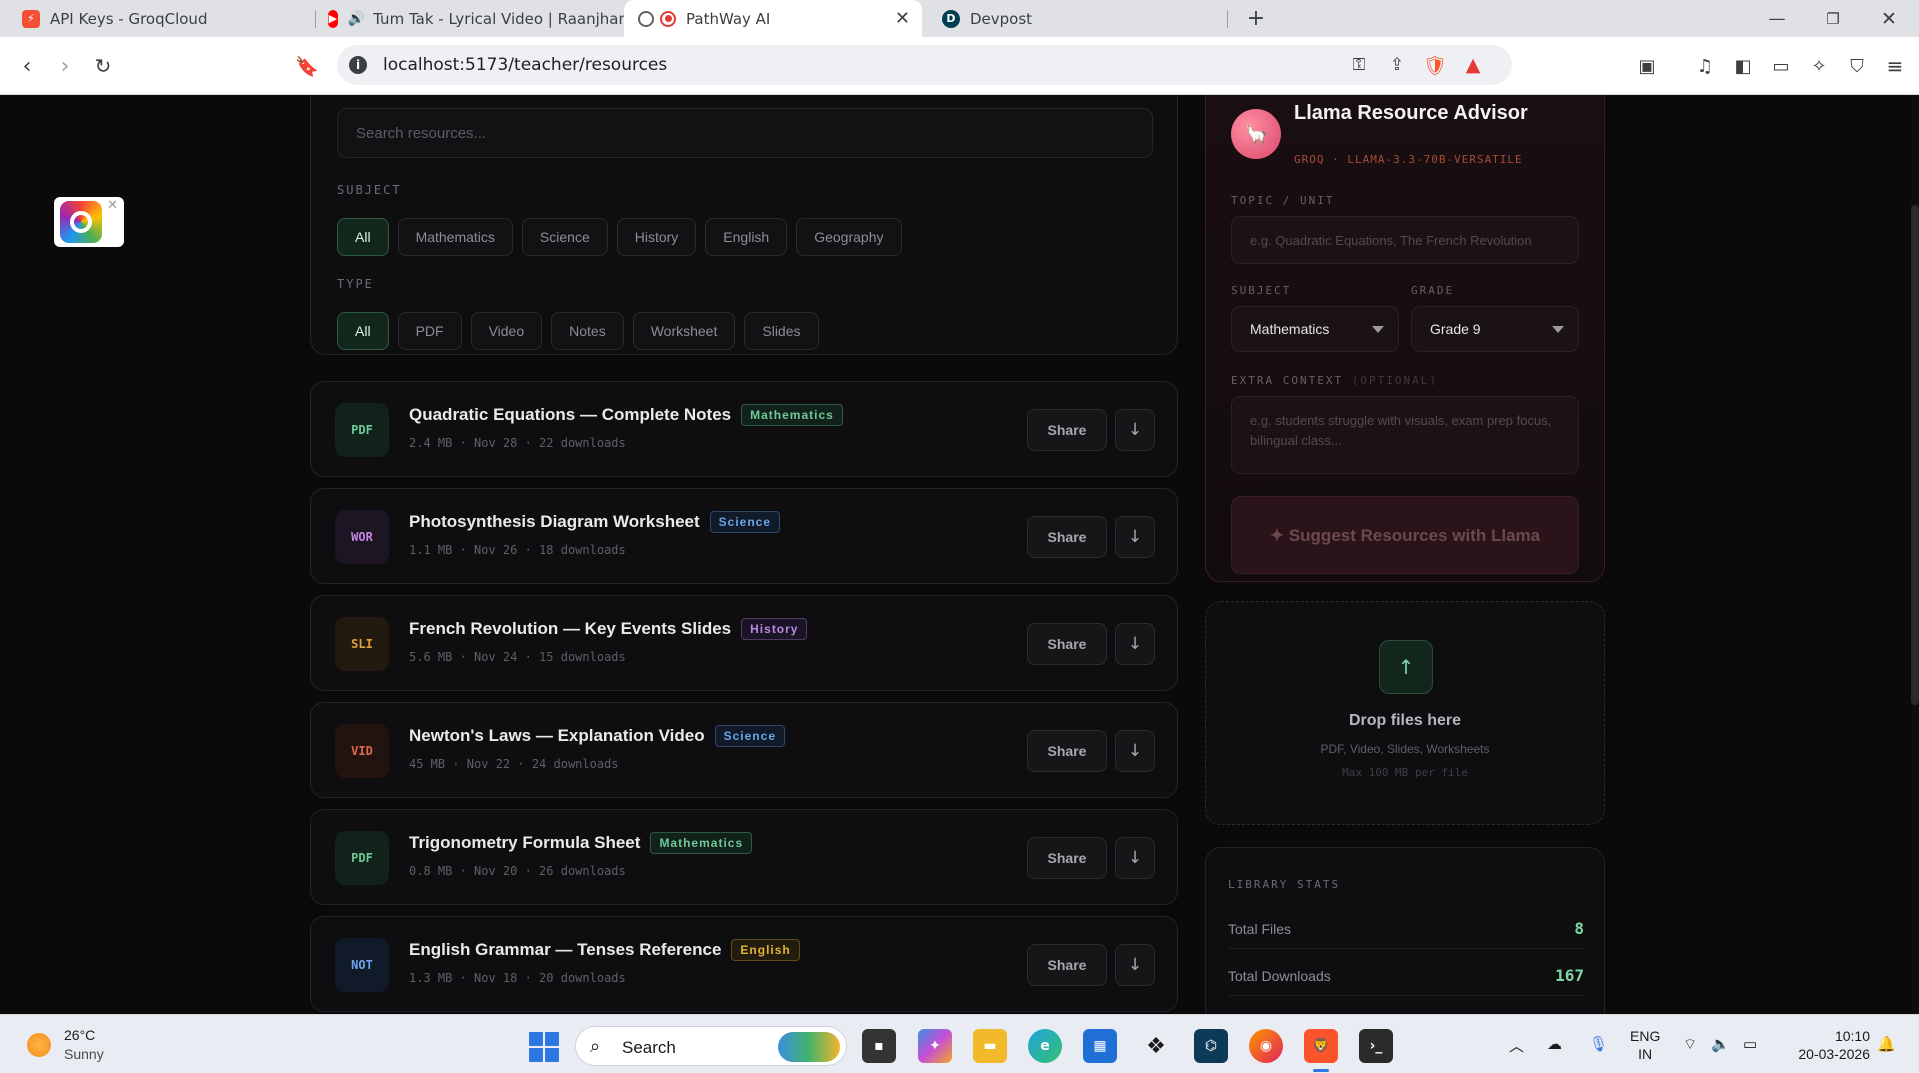 This screenshot has height=1073, width=1919. Describe the element at coordinates (656, 237) in the screenshot. I see `subject-chip-history: History` at that location.